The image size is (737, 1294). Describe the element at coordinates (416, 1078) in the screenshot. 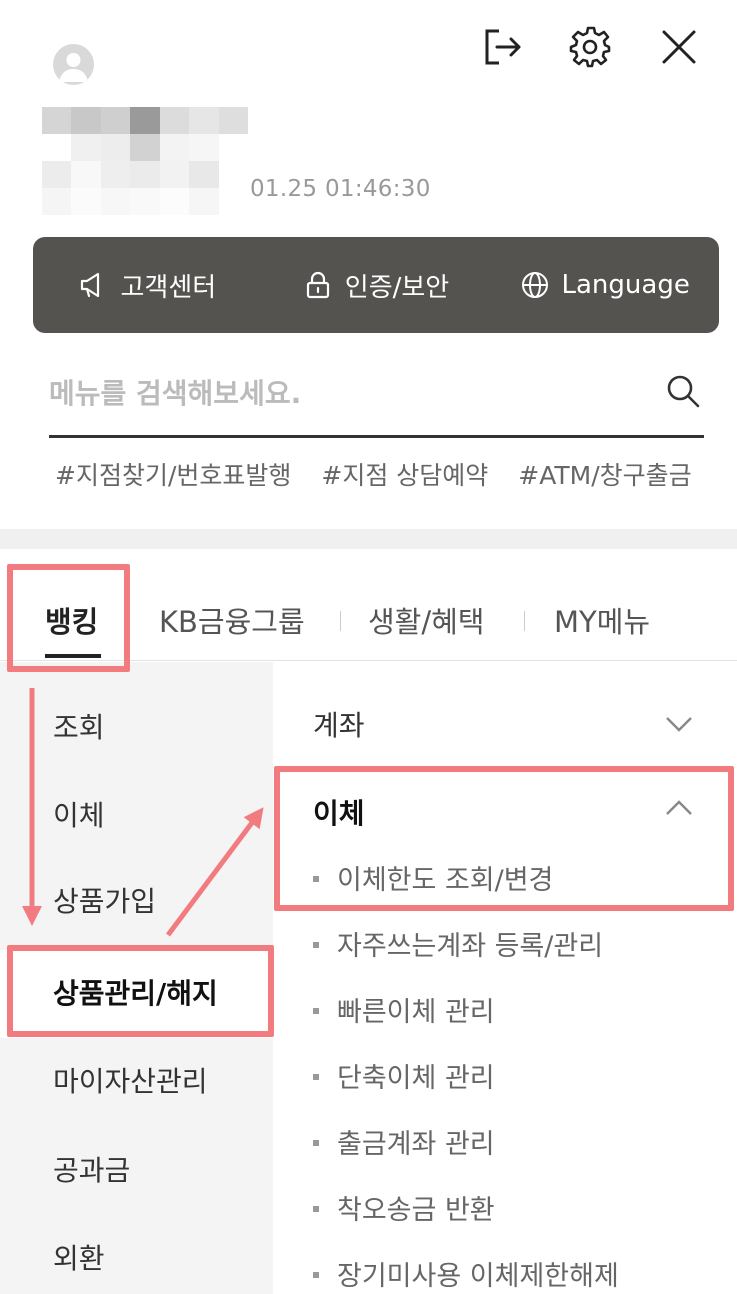

I see `submenu-item-label: 단축이체 관리` at that location.